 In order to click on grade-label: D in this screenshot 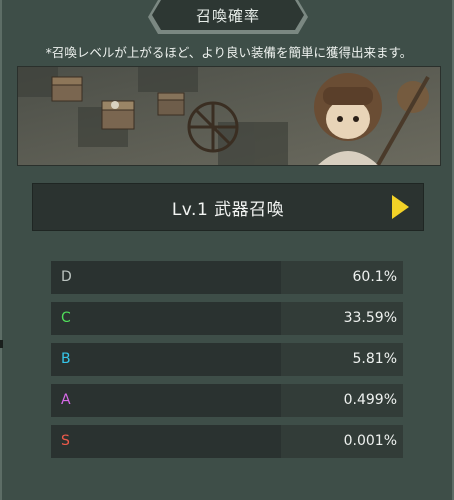, I will do `click(66, 277)`.